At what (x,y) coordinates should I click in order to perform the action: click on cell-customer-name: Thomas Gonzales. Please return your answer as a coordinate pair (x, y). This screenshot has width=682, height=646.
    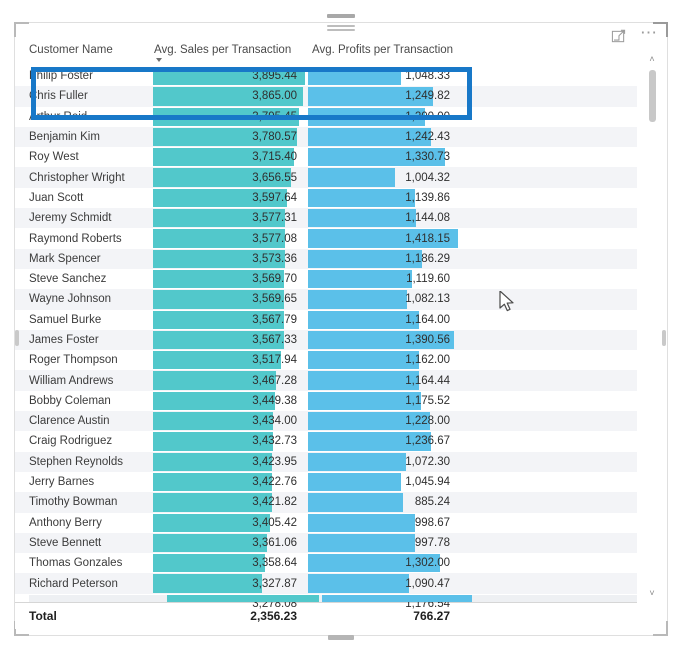
    Looking at the image, I should click on (76, 563).